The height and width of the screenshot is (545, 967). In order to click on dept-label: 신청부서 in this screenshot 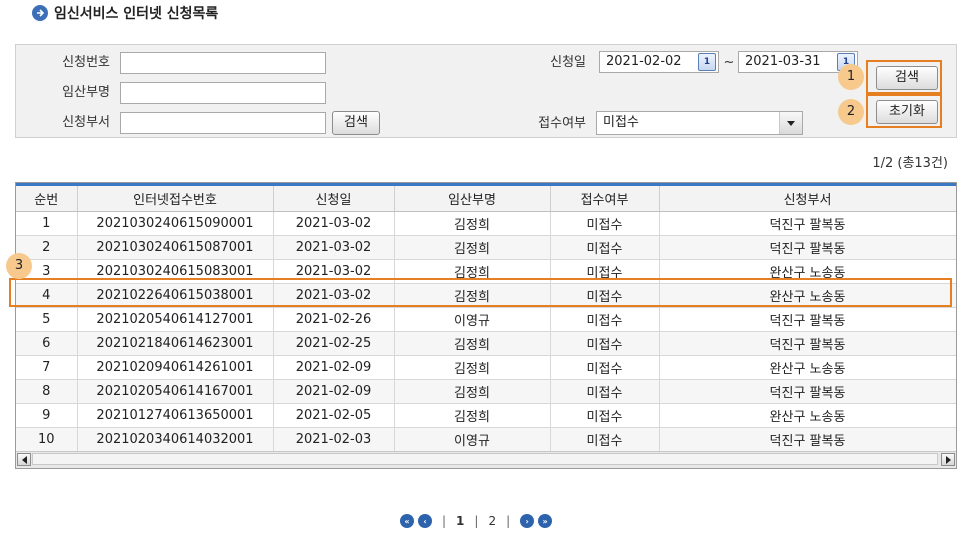, I will do `click(86, 122)`.